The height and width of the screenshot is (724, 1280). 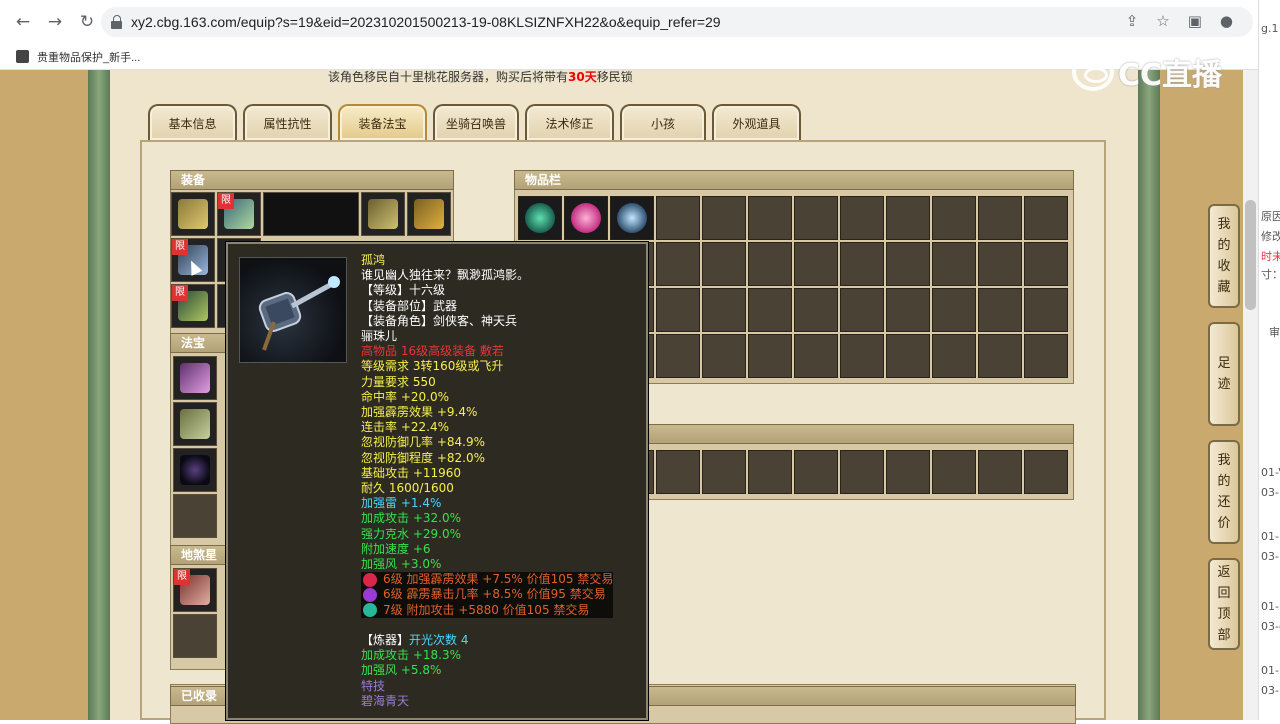 I want to click on my-offers-button: 我的还价, so click(x=1224, y=492).